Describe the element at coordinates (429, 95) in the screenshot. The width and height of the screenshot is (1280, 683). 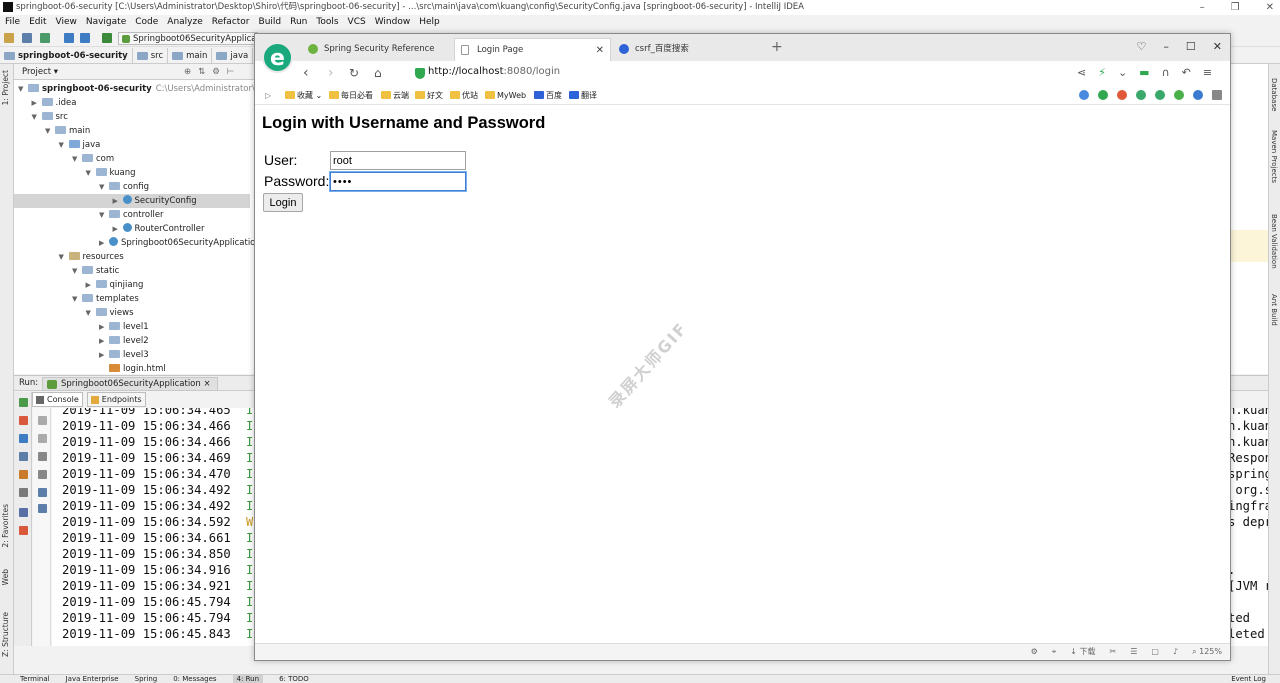
I see `bookmark-articles: 好文` at that location.